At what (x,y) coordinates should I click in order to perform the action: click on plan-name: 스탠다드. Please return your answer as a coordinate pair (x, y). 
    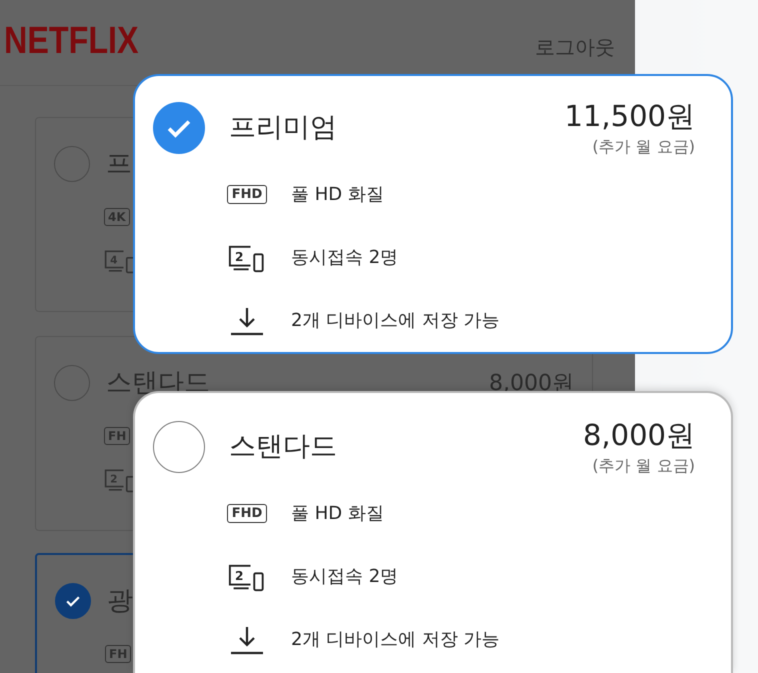
    Looking at the image, I should click on (283, 447).